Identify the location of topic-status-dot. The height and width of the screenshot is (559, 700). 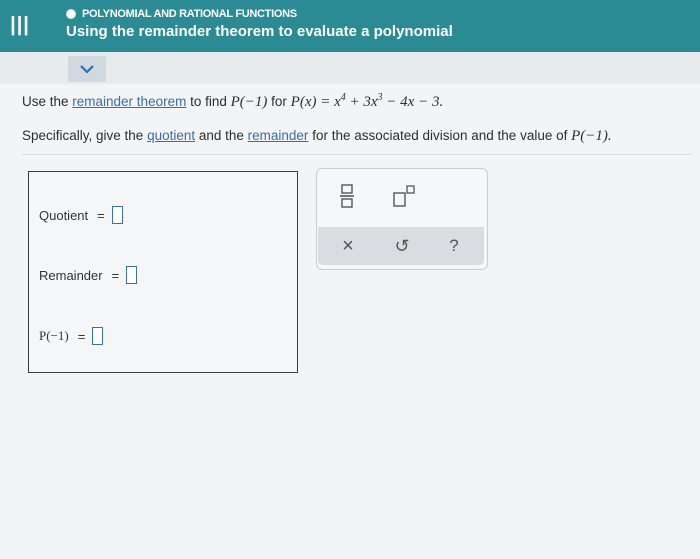
(71, 14).